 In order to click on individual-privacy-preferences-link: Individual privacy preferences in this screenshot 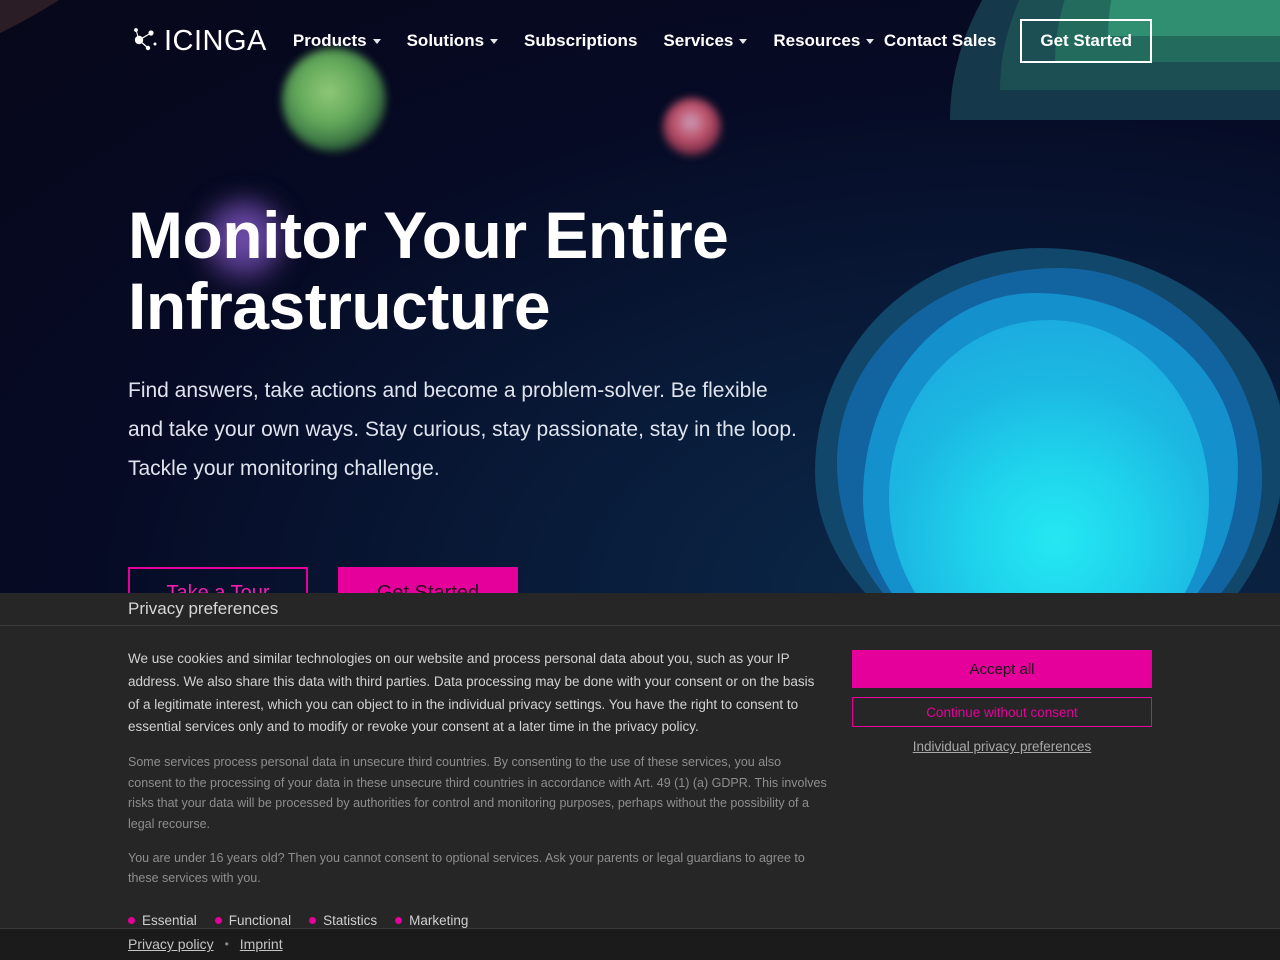, I will do `click(1002, 746)`.